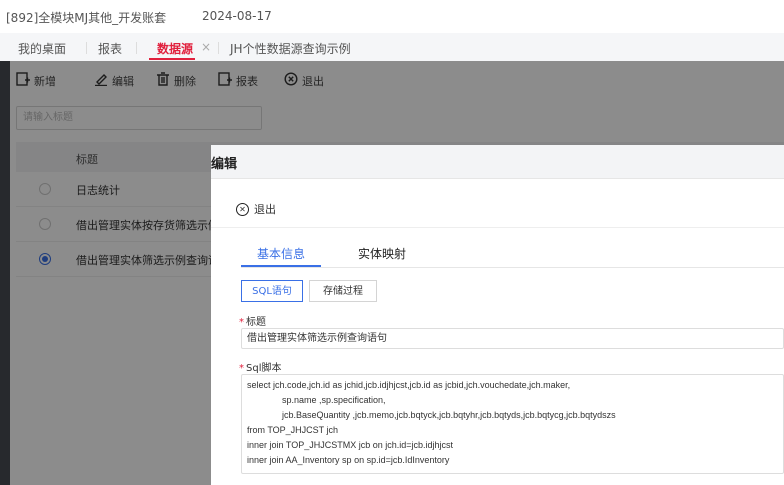 Image resolution: width=784 pixels, height=485 pixels. What do you see at coordinates (264, 368) in the screenshot?
I see `sql-label-text: Sql脚本` at bounding box center [264, 368].